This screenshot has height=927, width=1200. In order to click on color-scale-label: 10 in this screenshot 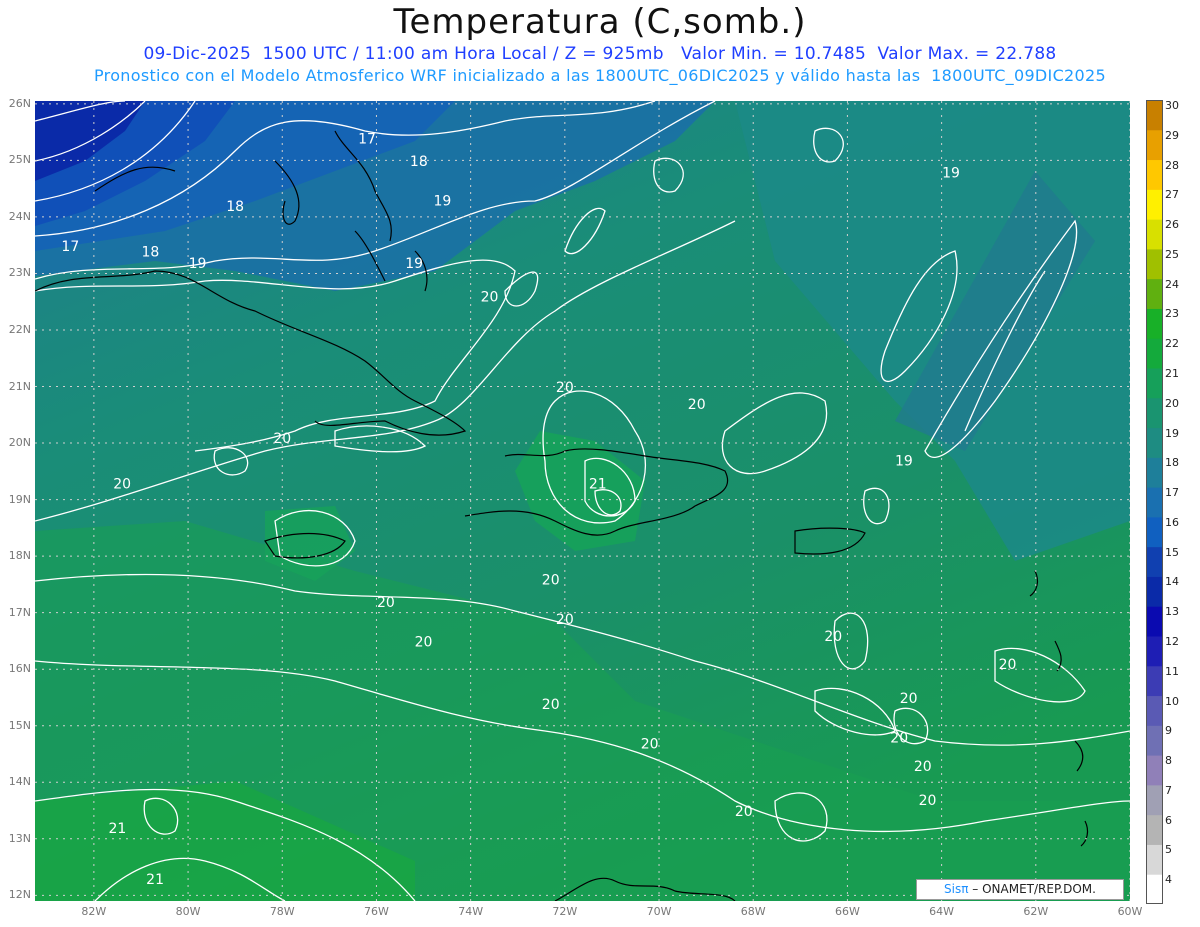, I will do `click(1172, 701)`.